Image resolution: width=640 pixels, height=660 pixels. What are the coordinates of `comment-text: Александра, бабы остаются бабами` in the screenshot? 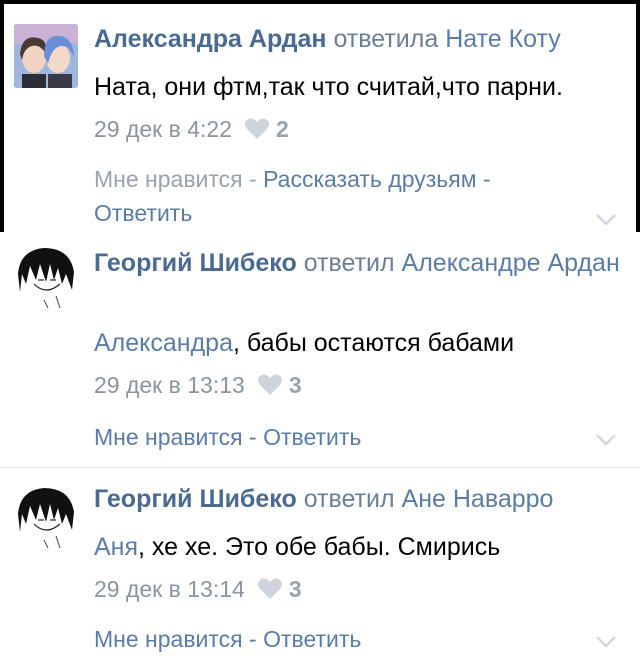 It's located at (359, 343).